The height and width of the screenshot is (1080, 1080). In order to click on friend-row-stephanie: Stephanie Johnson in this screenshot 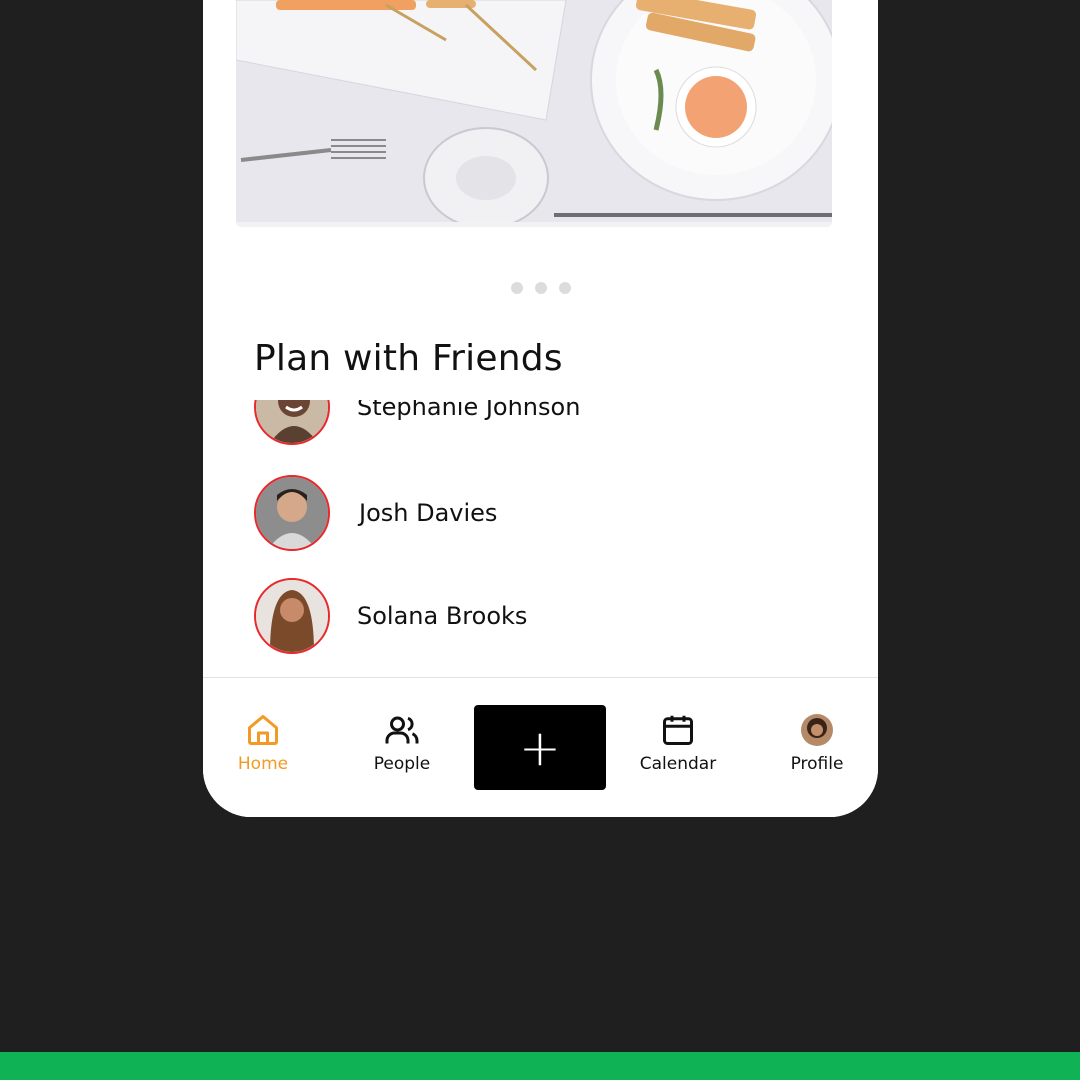, I will do `click(417, 422)`.